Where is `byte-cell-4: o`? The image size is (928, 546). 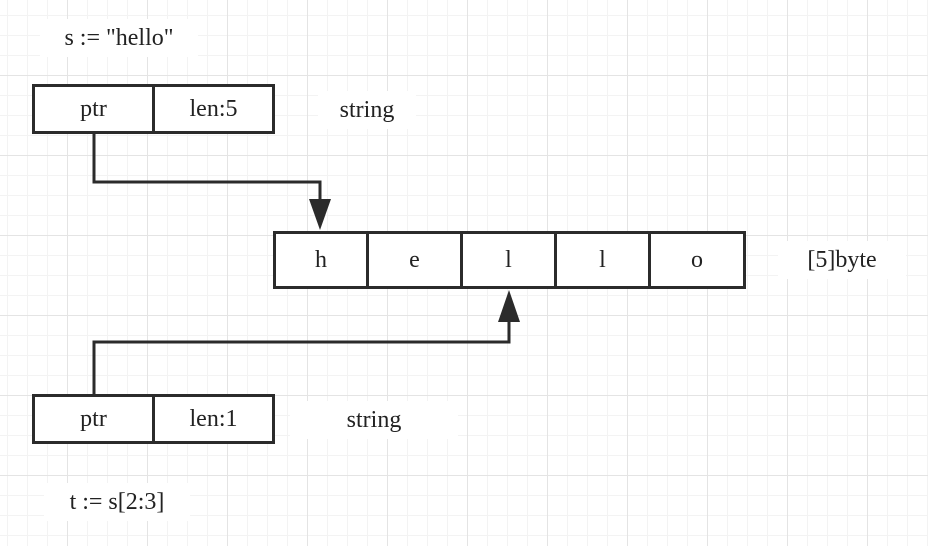
byte-cell-4: o is located at coordinates (698, 260).